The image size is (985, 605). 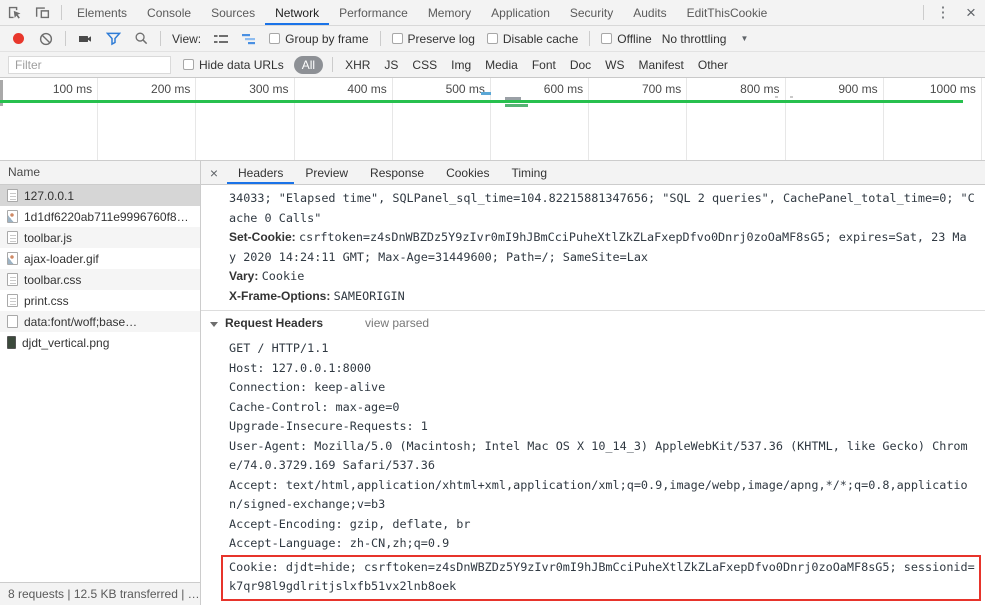 What do you see at coordinates (449, 12) in the screenshot?
I see `tab-memory: Memory` at bounding box center [449, 12].